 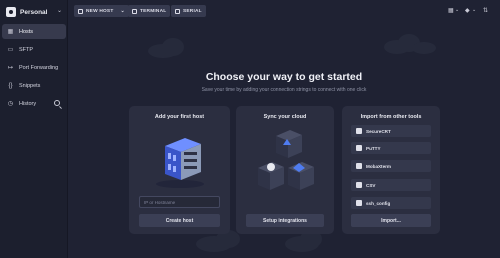 What do you see at coordinates (153, 11) in the screenshot?
I see `terminal-label: TERMINAL` at bounding box center [153, 11].